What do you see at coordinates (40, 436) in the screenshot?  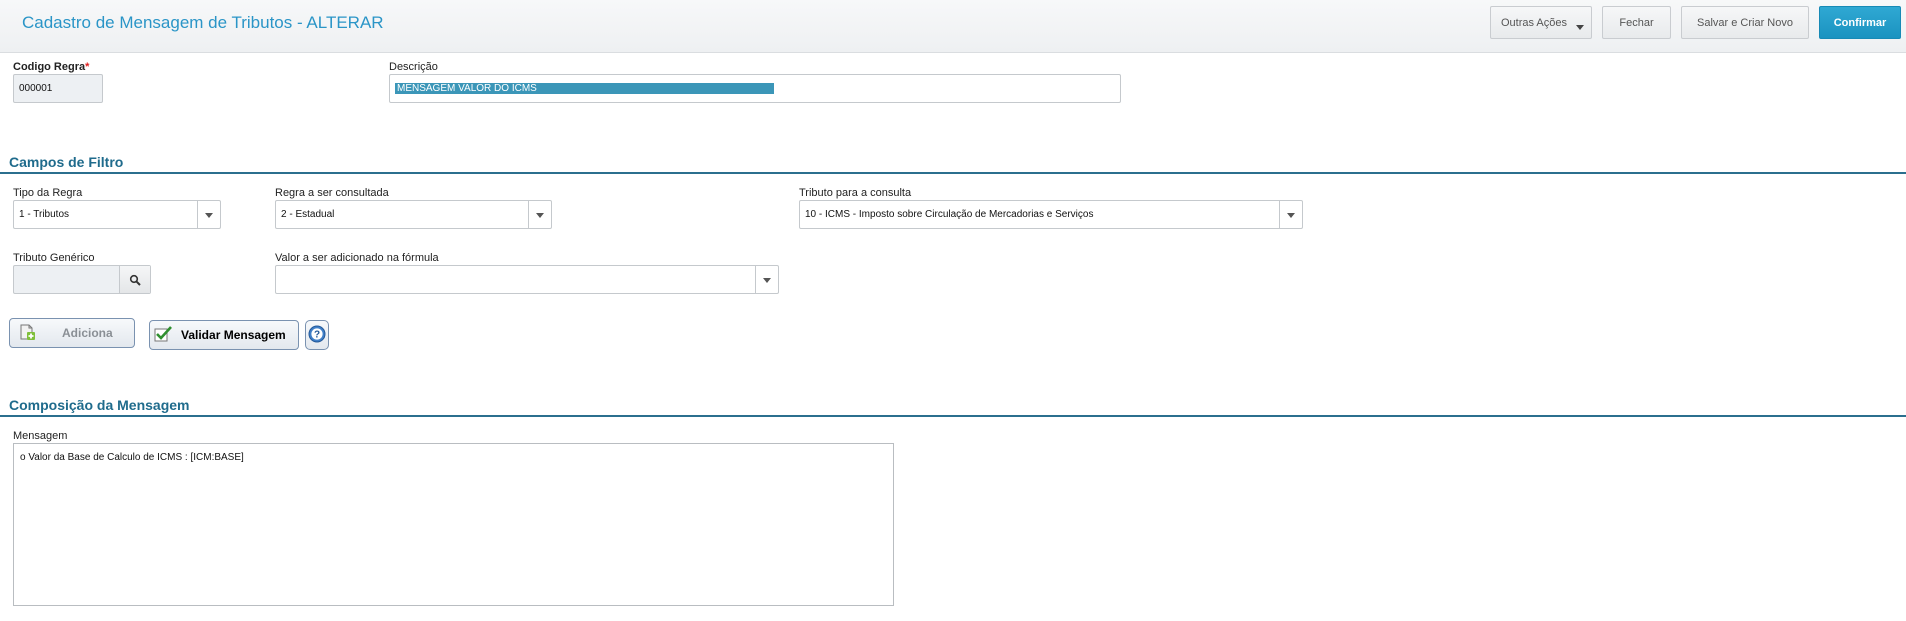 I see `message-label: Mensagem` at bounding box center [40, 436].